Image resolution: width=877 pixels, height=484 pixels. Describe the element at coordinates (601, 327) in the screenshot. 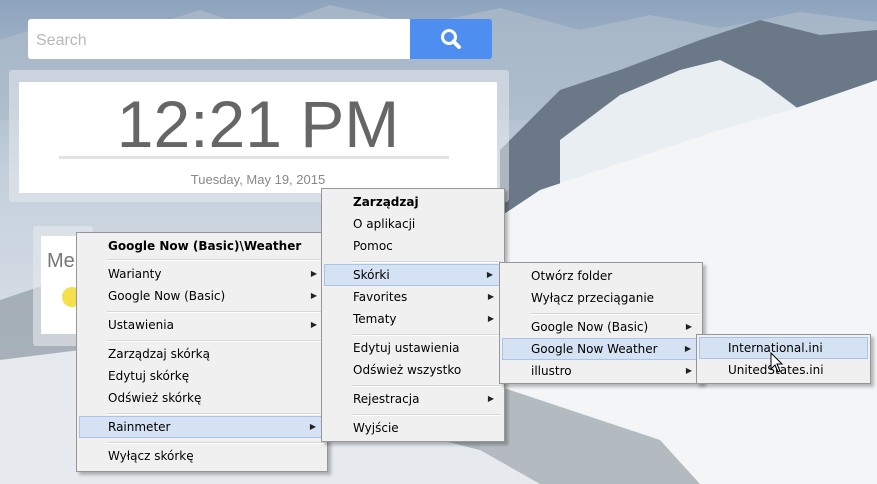

I see `menu-item-skin-google-now-basic: Google Now (Basic) ▶` at that location.